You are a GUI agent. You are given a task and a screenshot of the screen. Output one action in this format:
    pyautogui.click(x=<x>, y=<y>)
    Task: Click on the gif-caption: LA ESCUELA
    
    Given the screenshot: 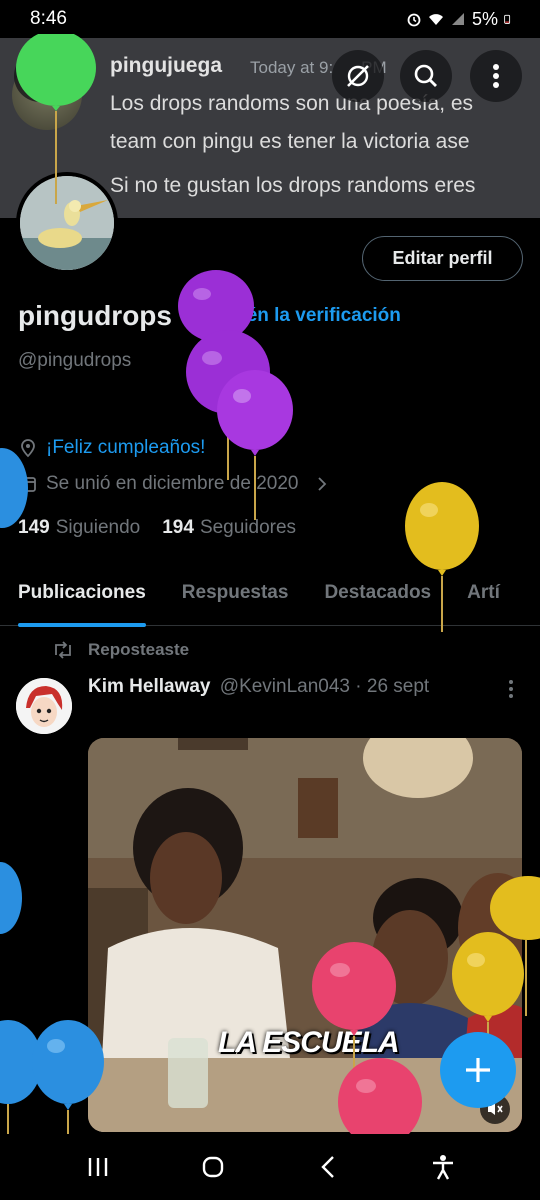 What is the action you would take?
    pyautogui.click(x=309, y=1042)
    